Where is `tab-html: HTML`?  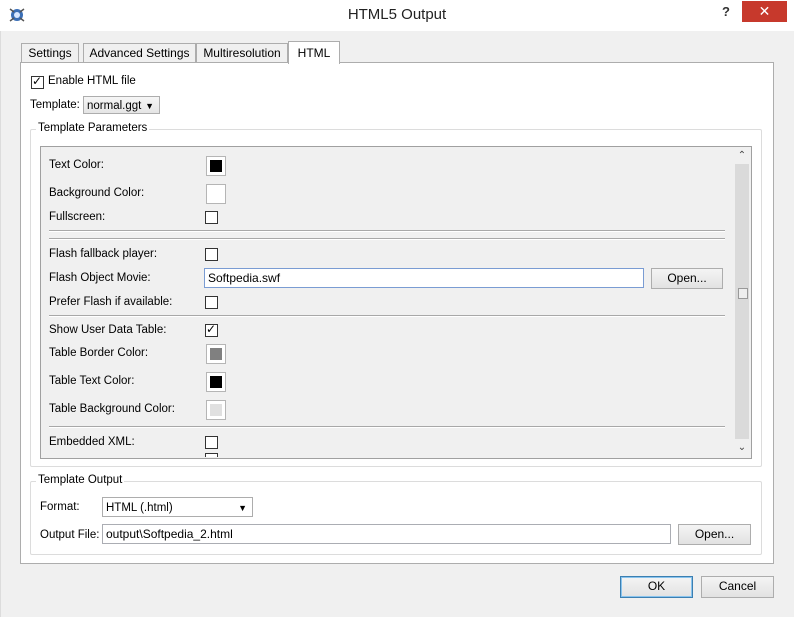
tab-html: HTML is located at coordinates (314, 52).